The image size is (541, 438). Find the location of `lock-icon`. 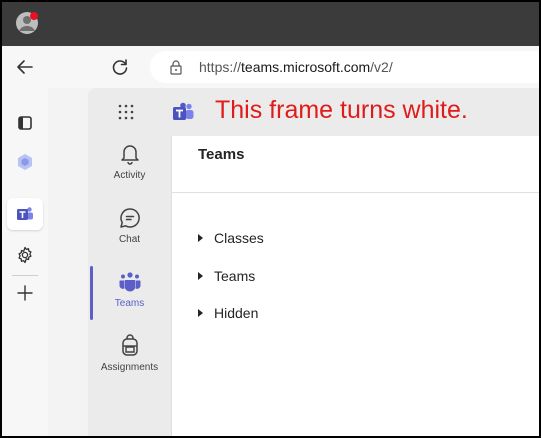

lock-icon is located at coordinates (176, 67).